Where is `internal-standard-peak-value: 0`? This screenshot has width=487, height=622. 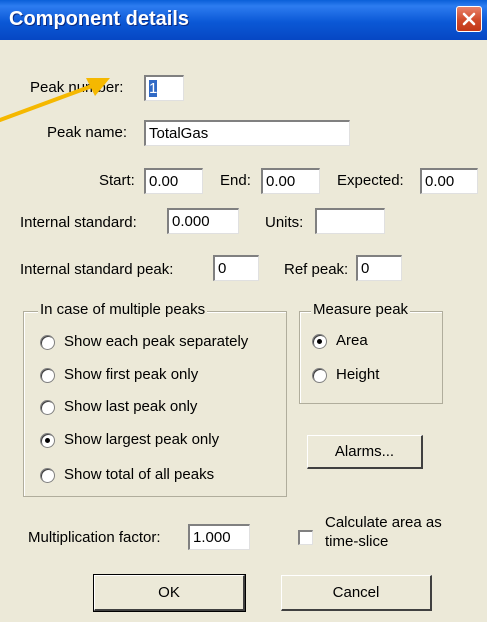 internal-standard-peak-value: 0 is located at coordinates (222, 268).